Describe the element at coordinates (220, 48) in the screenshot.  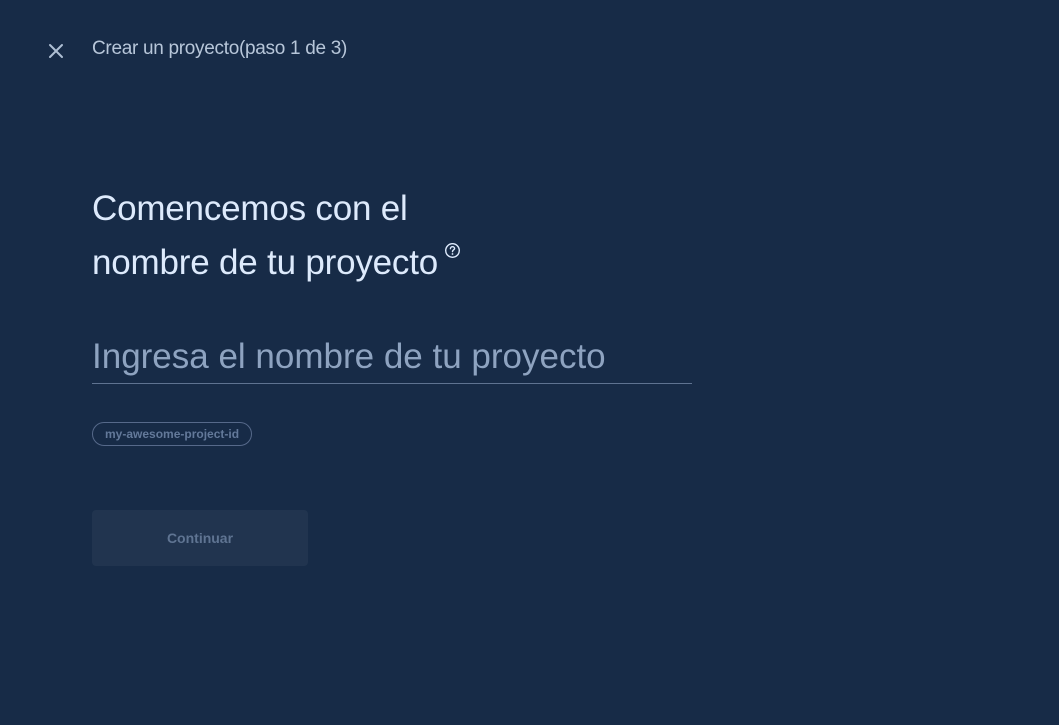
I see `step-title: Crear un proyecto(paso 1 de 3)` at that location.